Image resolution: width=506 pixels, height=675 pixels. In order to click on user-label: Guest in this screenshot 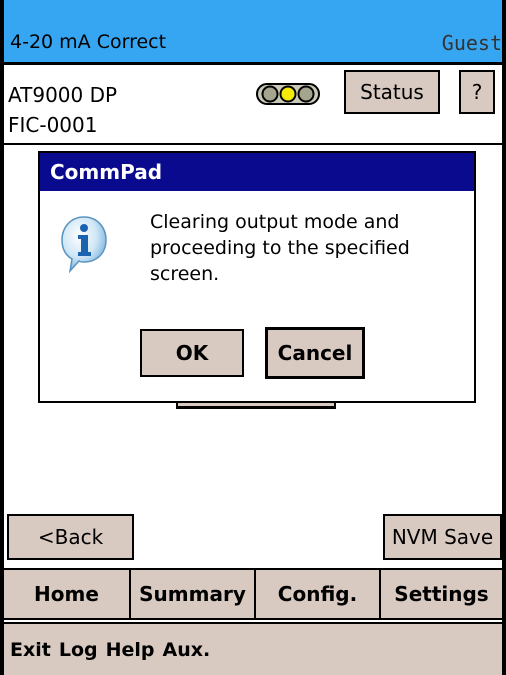, I will do `click(471, 43)`.